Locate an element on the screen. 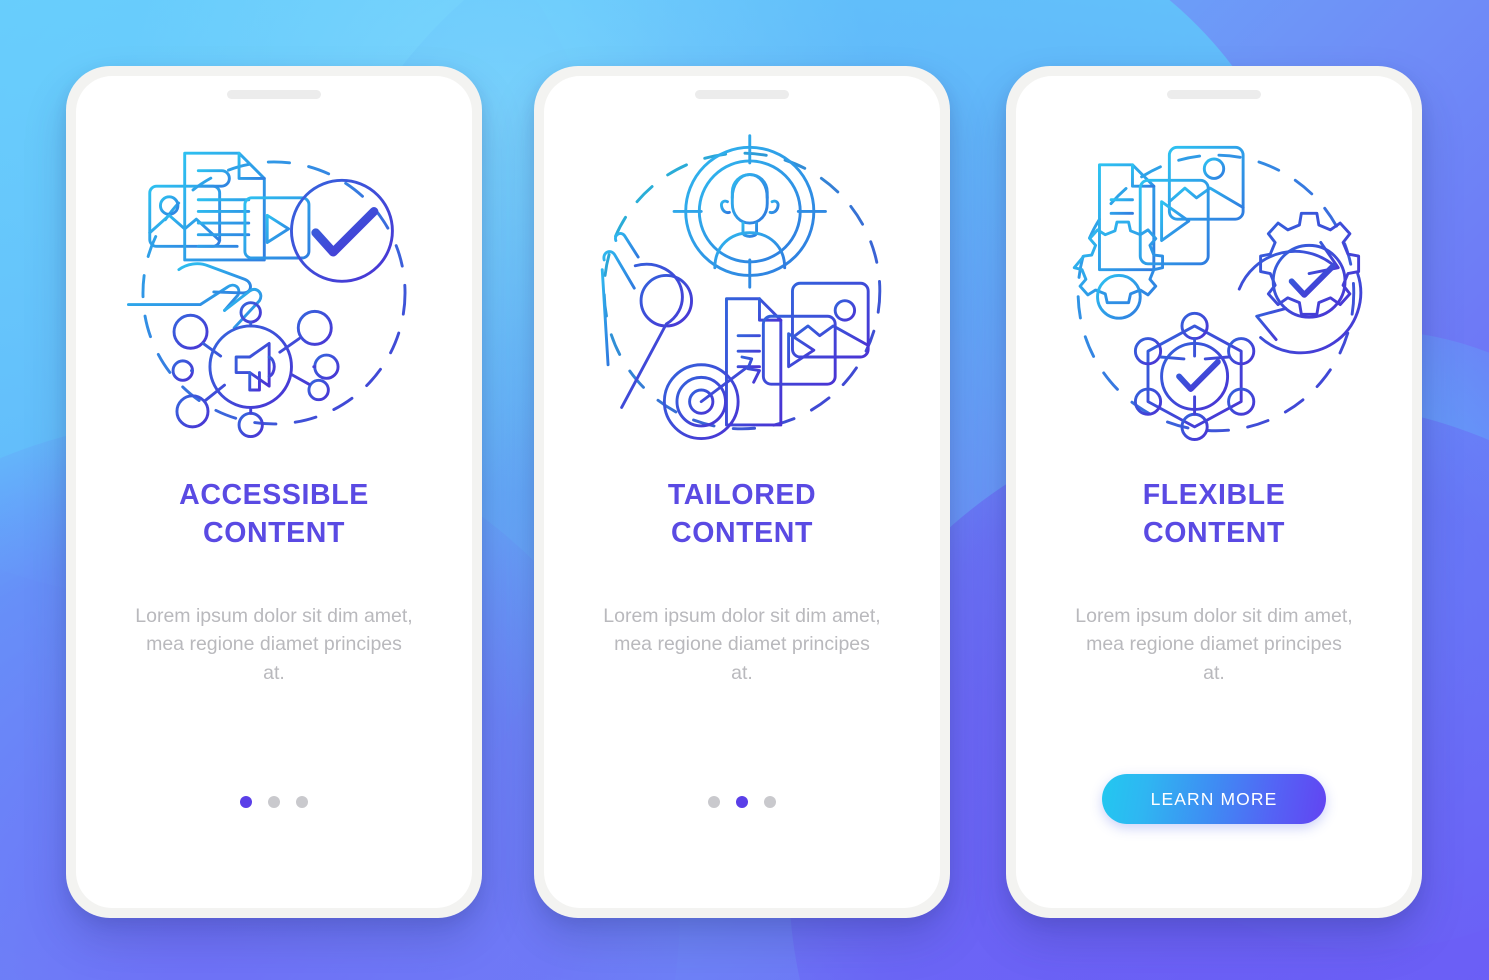 The image size is (1489, 980). page-title-accessible-content: ACCESSIBLE CONTENT is located at coordinates (274, 514).